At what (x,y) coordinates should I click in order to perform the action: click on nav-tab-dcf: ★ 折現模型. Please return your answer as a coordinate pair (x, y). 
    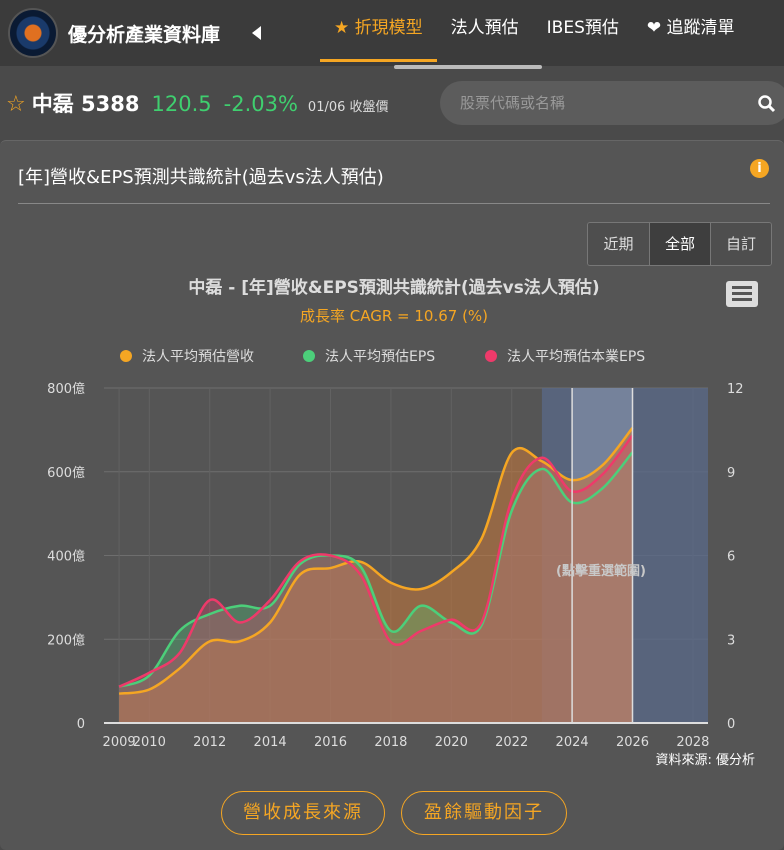
    Looking at the image, I should click on (378, 31).